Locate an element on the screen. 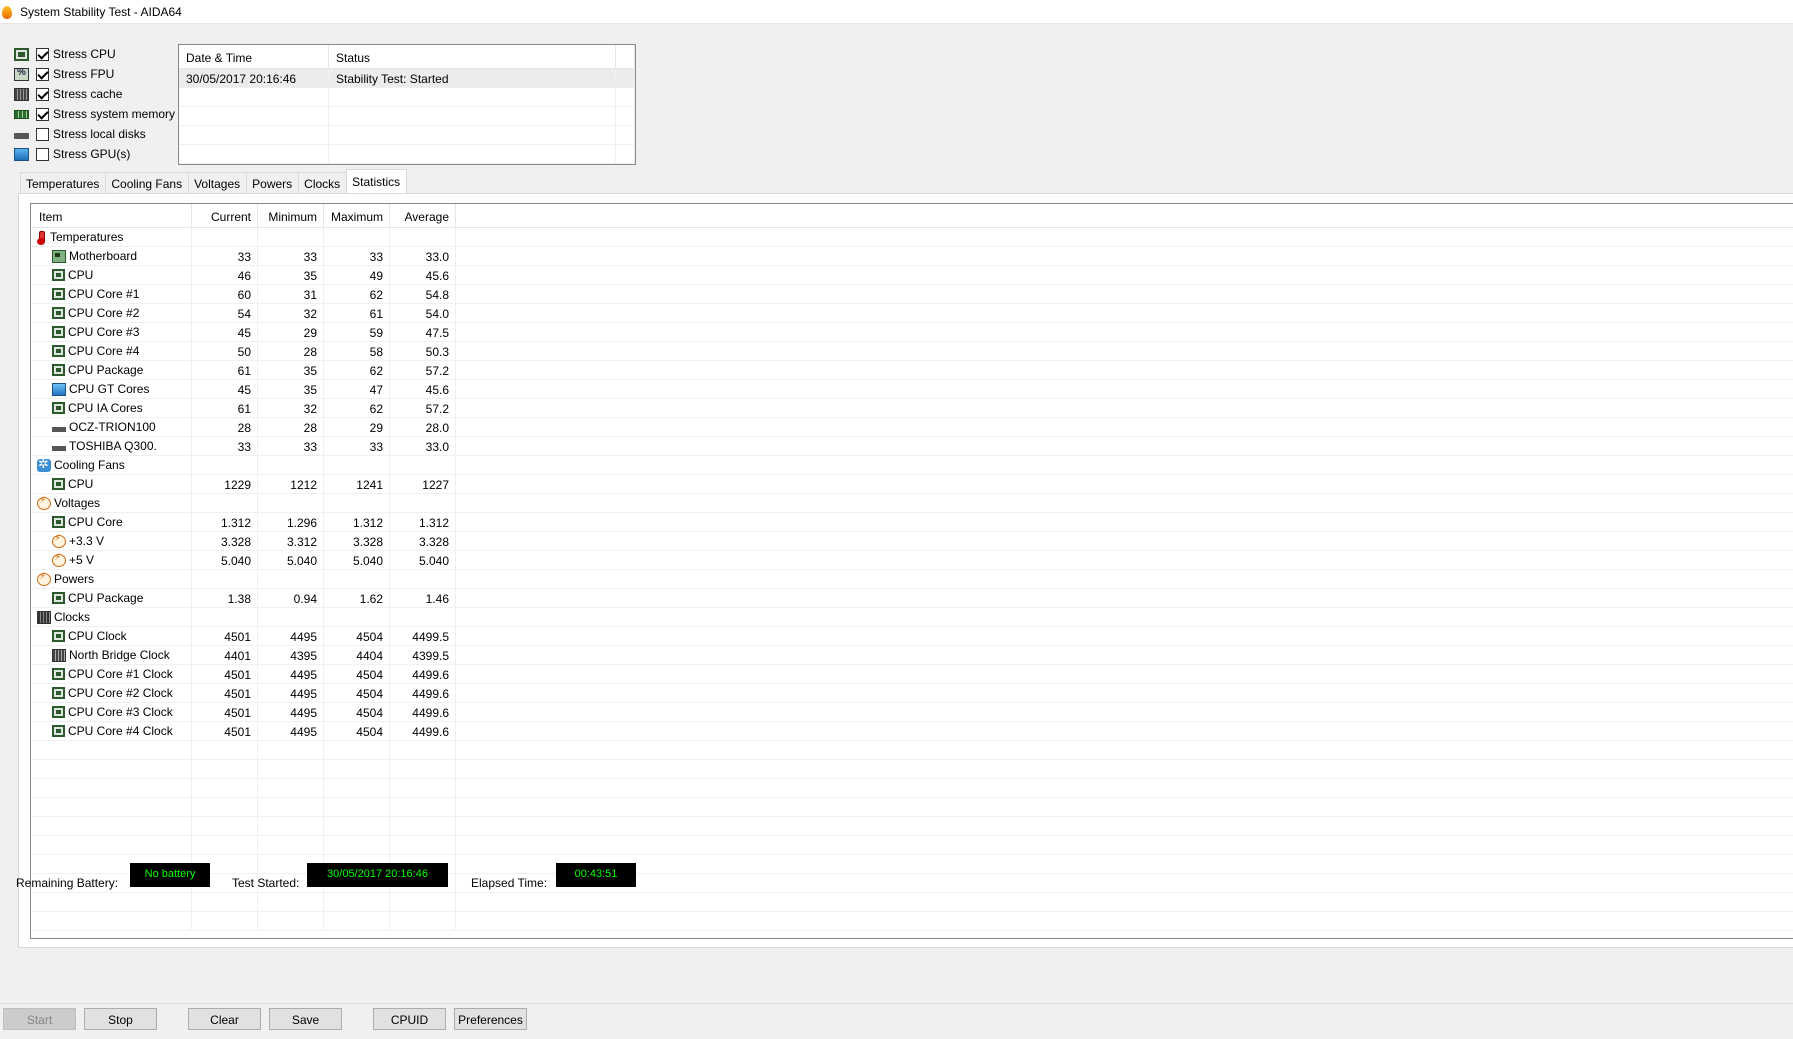 Image resolution: width=1793 pixels, height=1039 pixels. table-row: TOSHIBA Q300. 33 33 33 33.0 is located at coordinates (912, 446).